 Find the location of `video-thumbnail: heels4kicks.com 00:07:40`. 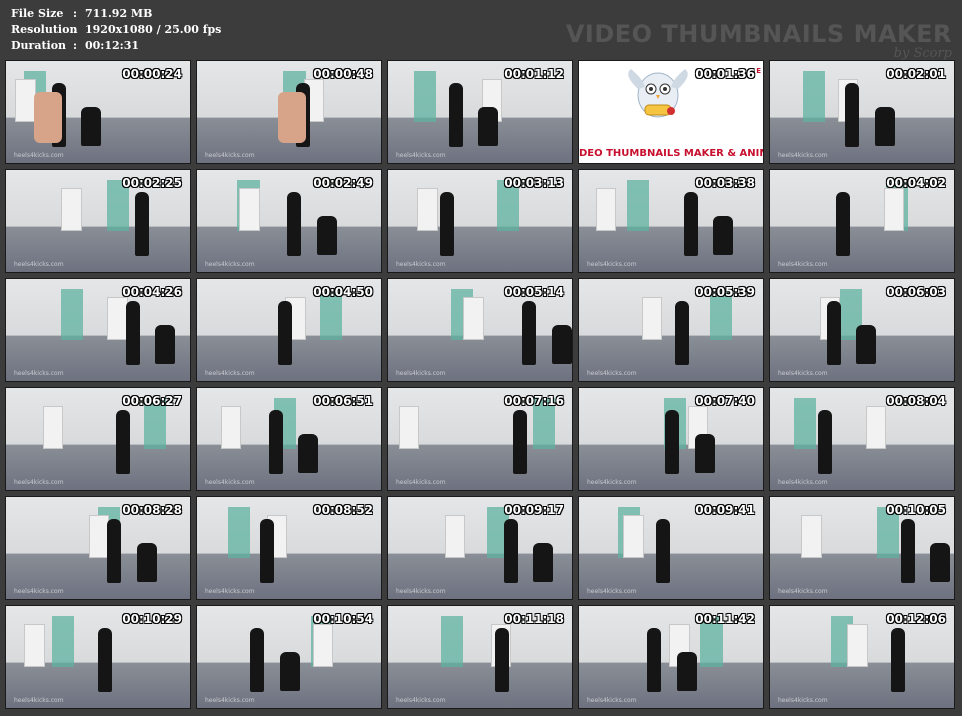

video-thumbnail: heels4kicks.com 00:07:40 is located at coordinates (671, 439).